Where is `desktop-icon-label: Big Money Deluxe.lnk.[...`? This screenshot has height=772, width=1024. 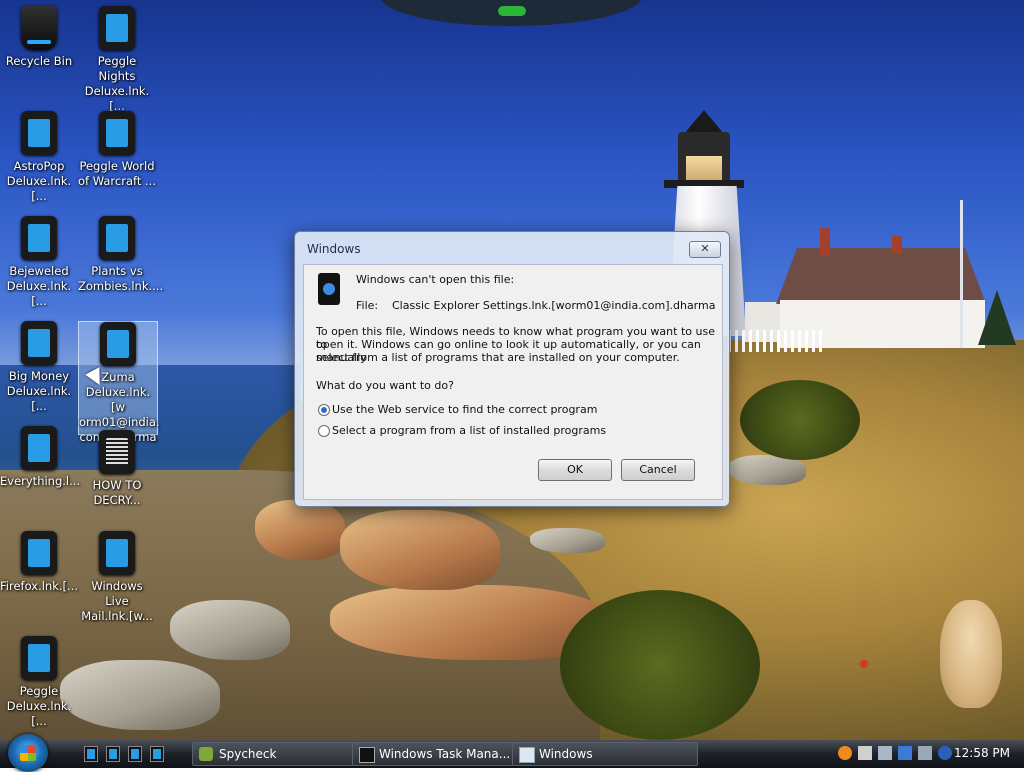
desktop-icon-label: Big Money Deluxe.lnk.[... is located at coordinates (39, 391).